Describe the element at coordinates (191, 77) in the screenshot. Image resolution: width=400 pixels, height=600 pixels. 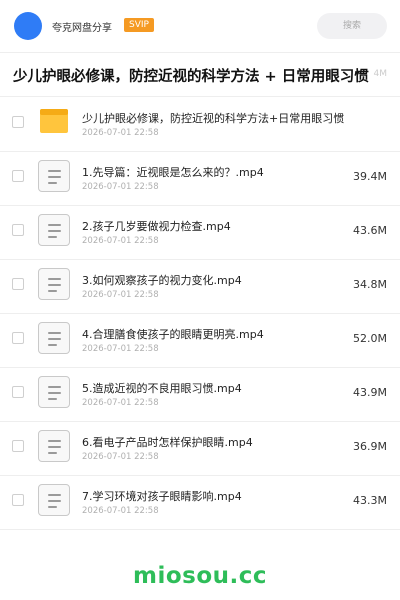
I see `page-title: 少儿护眼必修课，防控近视的科学方法 + 日常用眼习惯` at that location.